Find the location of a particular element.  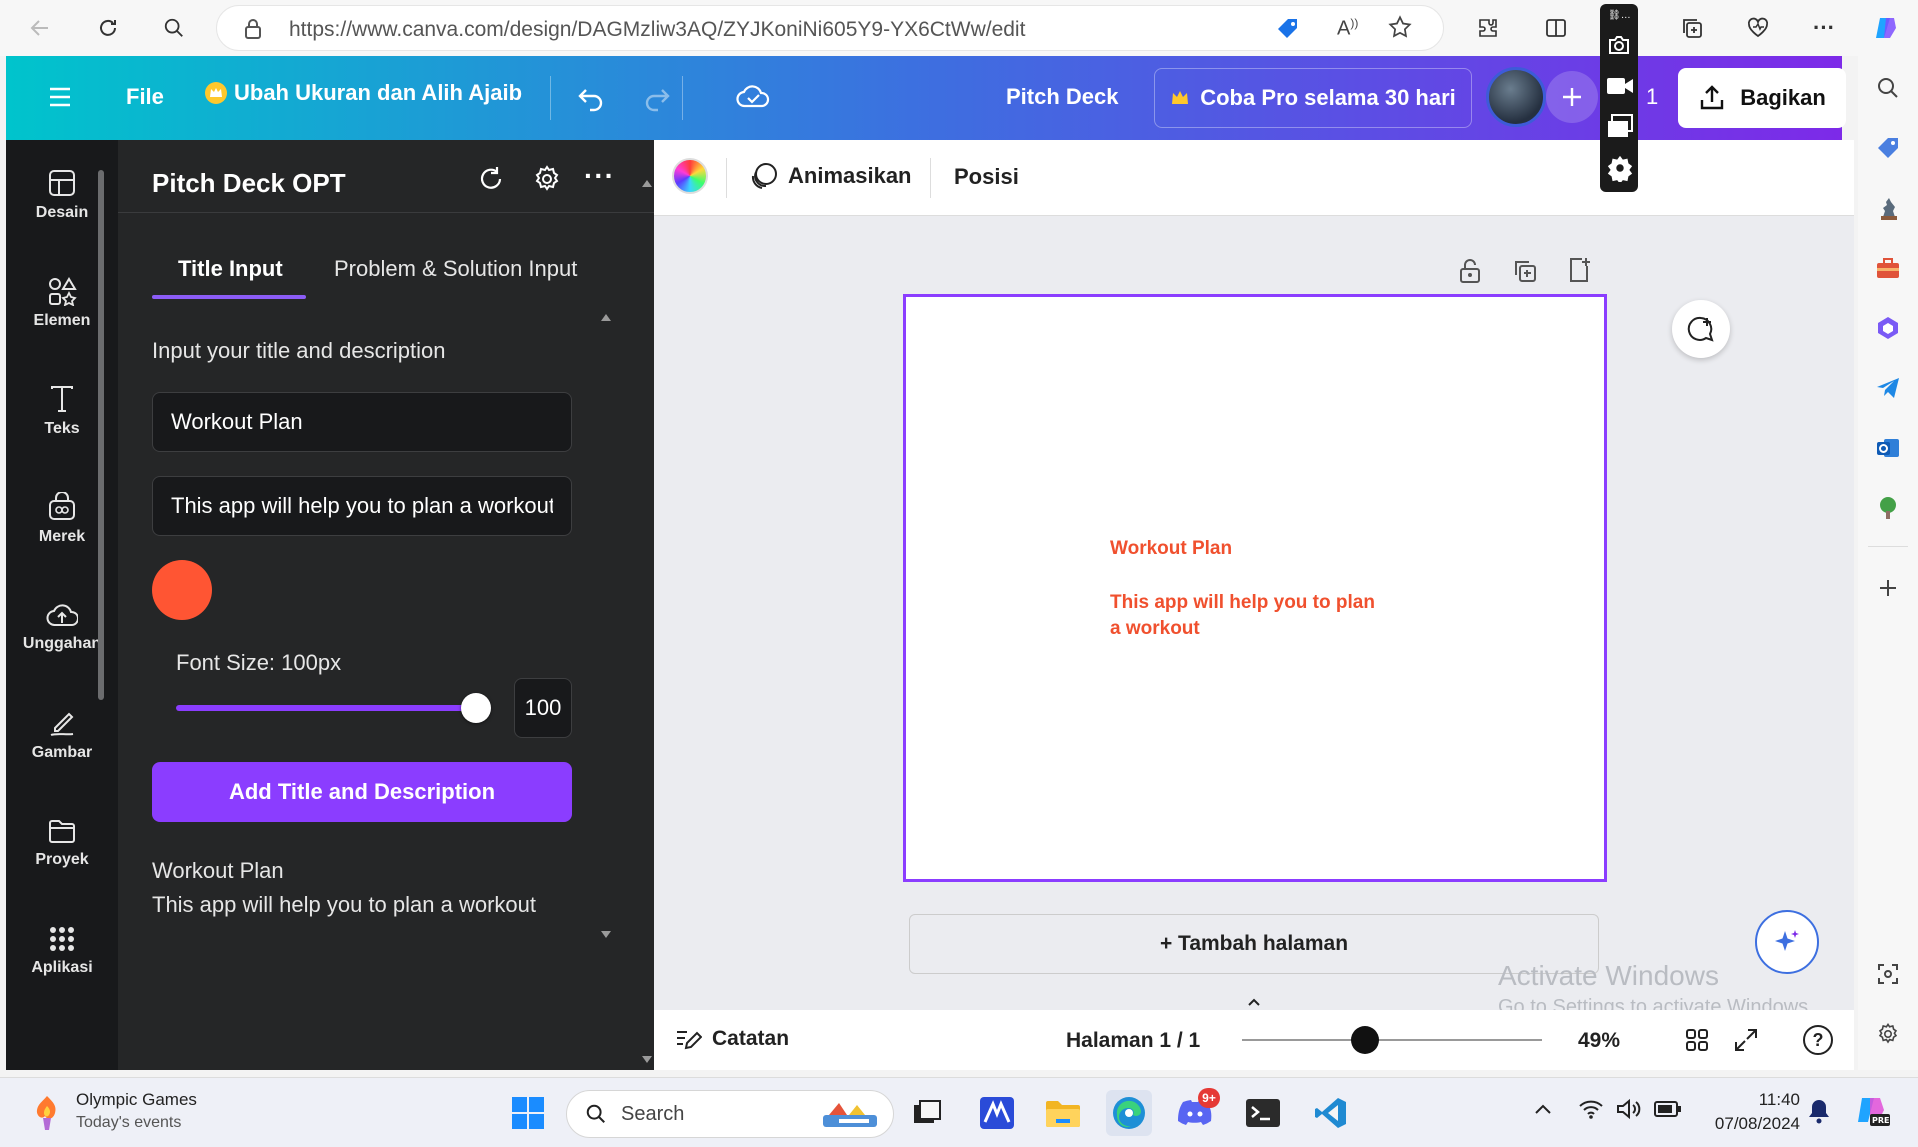

camera-icon is located at coordinates (1619, 45).